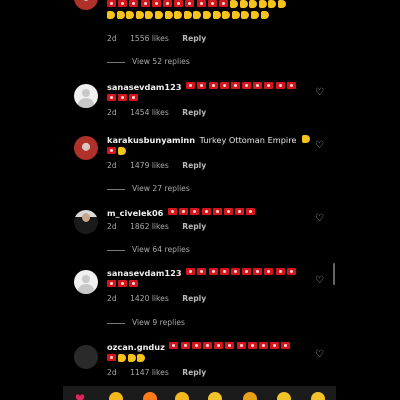 The image size is (400, 400). What do you see at coordinates (146, 322) in the screenshot?
I see `view-replies-button: View 9 replies` at bounding box center [146, 322].